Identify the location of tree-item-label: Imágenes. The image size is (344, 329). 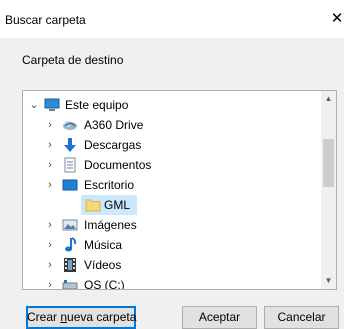
(110, 225).